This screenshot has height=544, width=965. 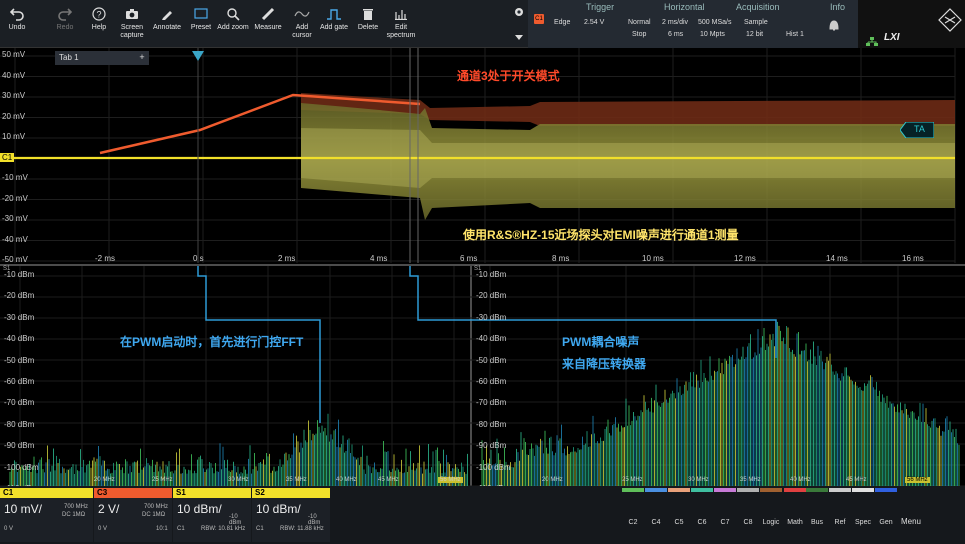 What do you see at coordinates (65, 14) in the screenshot?
I see `redo-icon` at bounding box center [65, 14].